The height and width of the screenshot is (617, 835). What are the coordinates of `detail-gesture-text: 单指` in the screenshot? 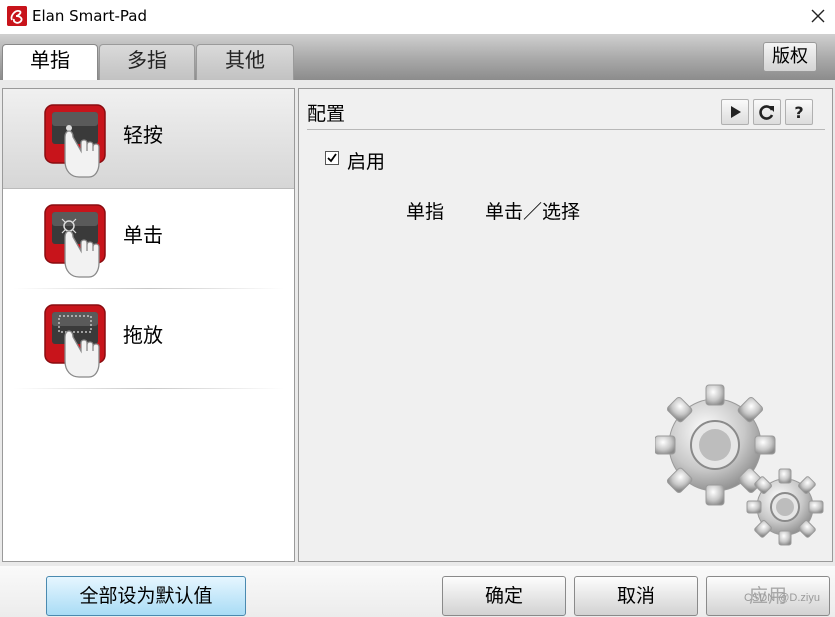 It's located at (425, 212).